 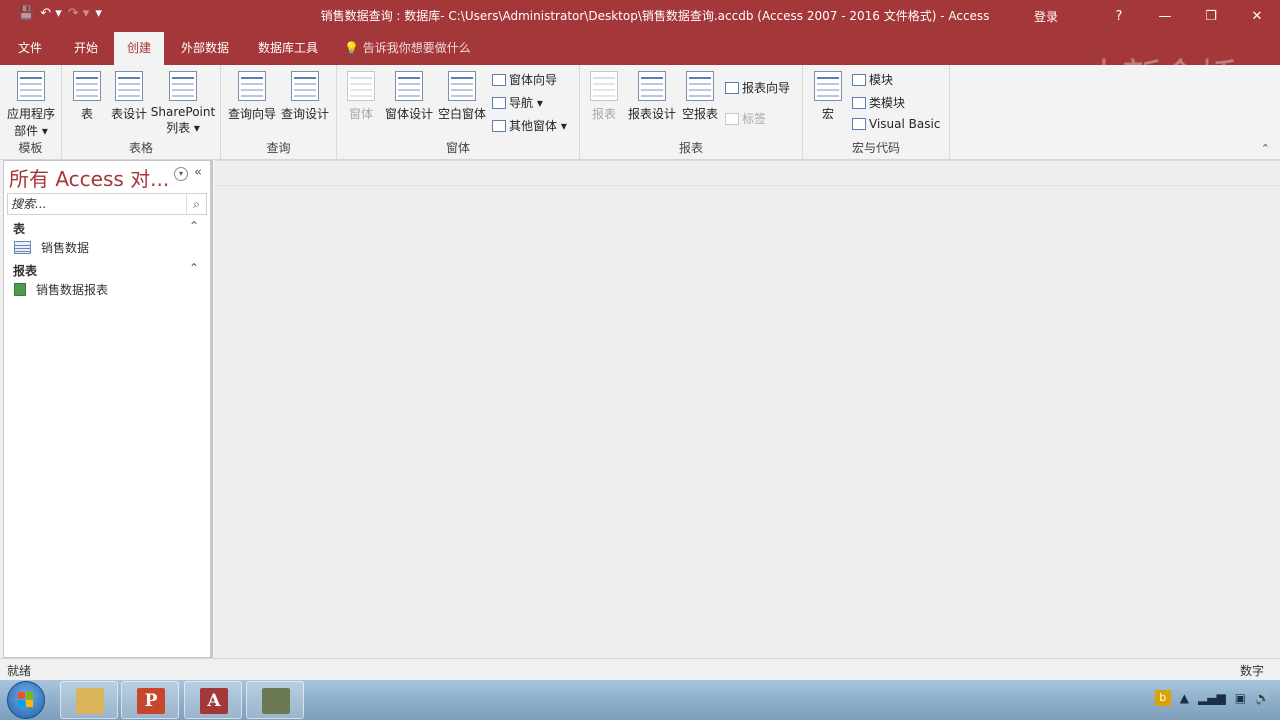 I want to click on group-macros-code: 宏 模块 类模块 Visual Basic 宏与代码, so click(x=876, y=112).